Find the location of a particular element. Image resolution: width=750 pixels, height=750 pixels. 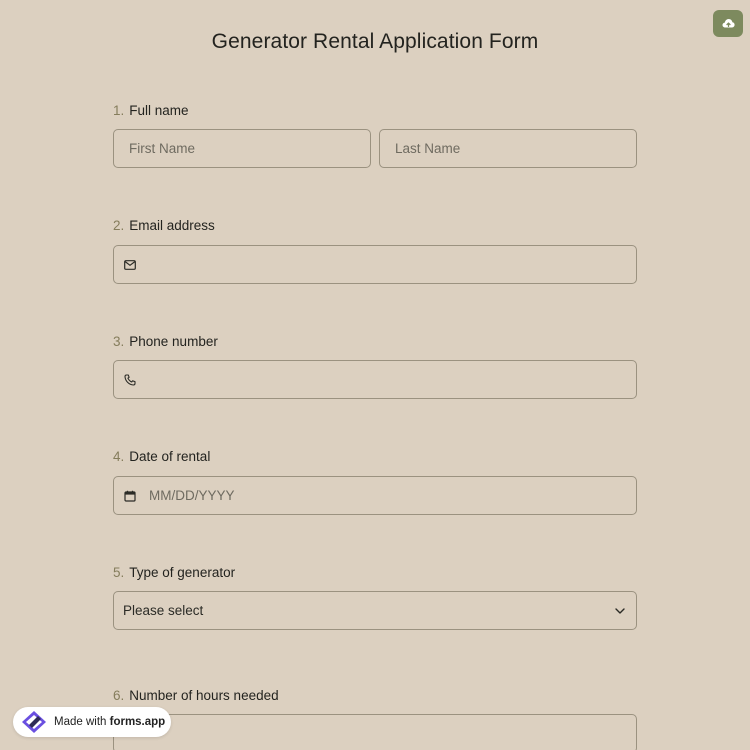

phone-field is located at coordinates (375, 379).